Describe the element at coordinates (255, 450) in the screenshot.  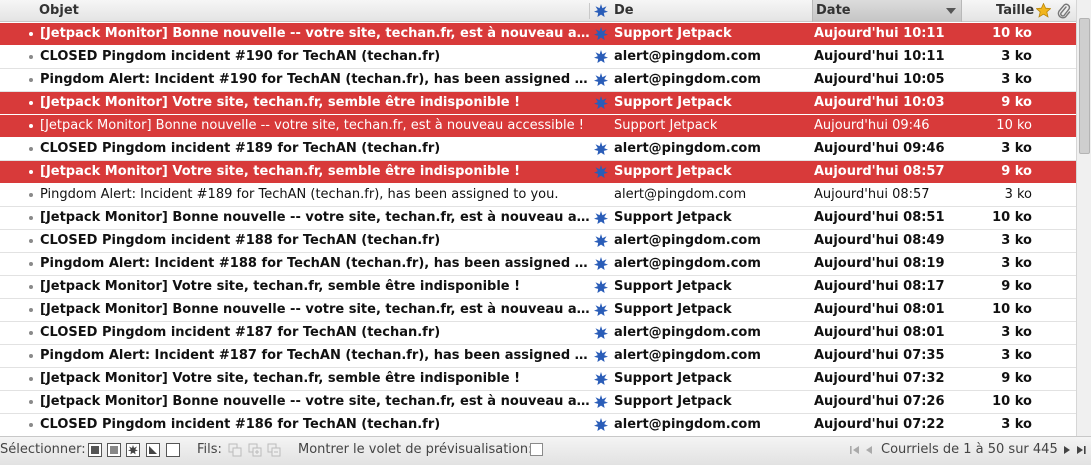
I see `expand-threads-icon` at that location.